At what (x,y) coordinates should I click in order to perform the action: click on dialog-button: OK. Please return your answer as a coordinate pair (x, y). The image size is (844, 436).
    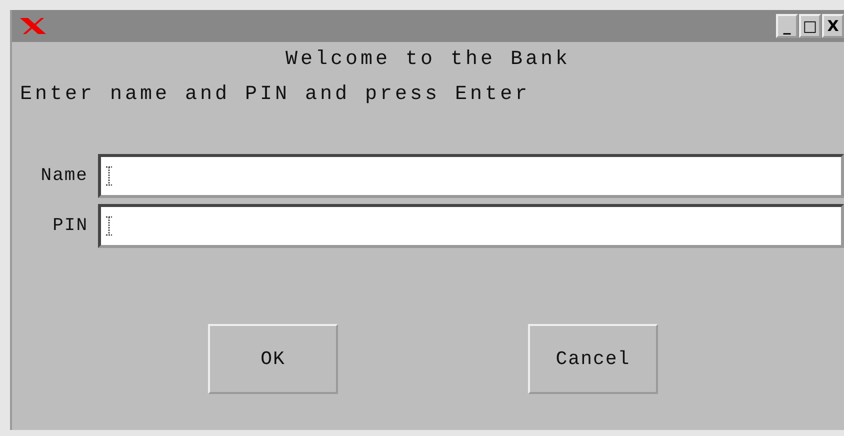
    Looking at the image, I should click on (273, 359).